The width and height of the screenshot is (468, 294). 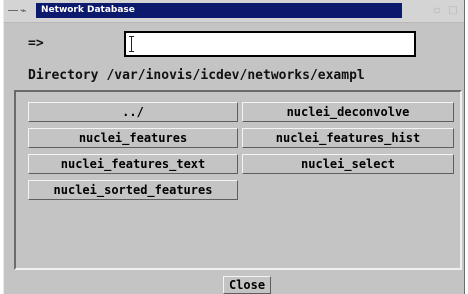 What do you see at coordinates (133, 112) in the screenshot?
I see `entry-parent-directory: ../` at bounding box center [133, 112].